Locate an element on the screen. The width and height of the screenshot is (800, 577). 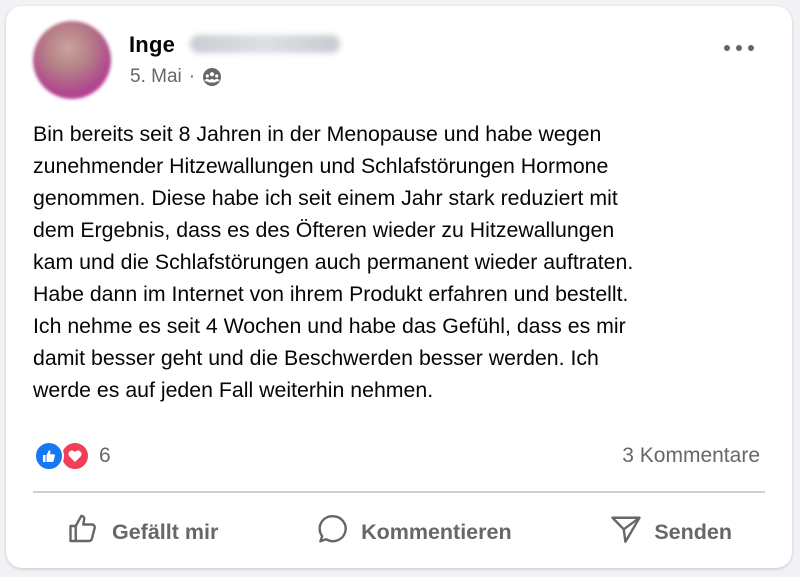
comments-count: 3 Kommentare is located at coordinates (691, 456).